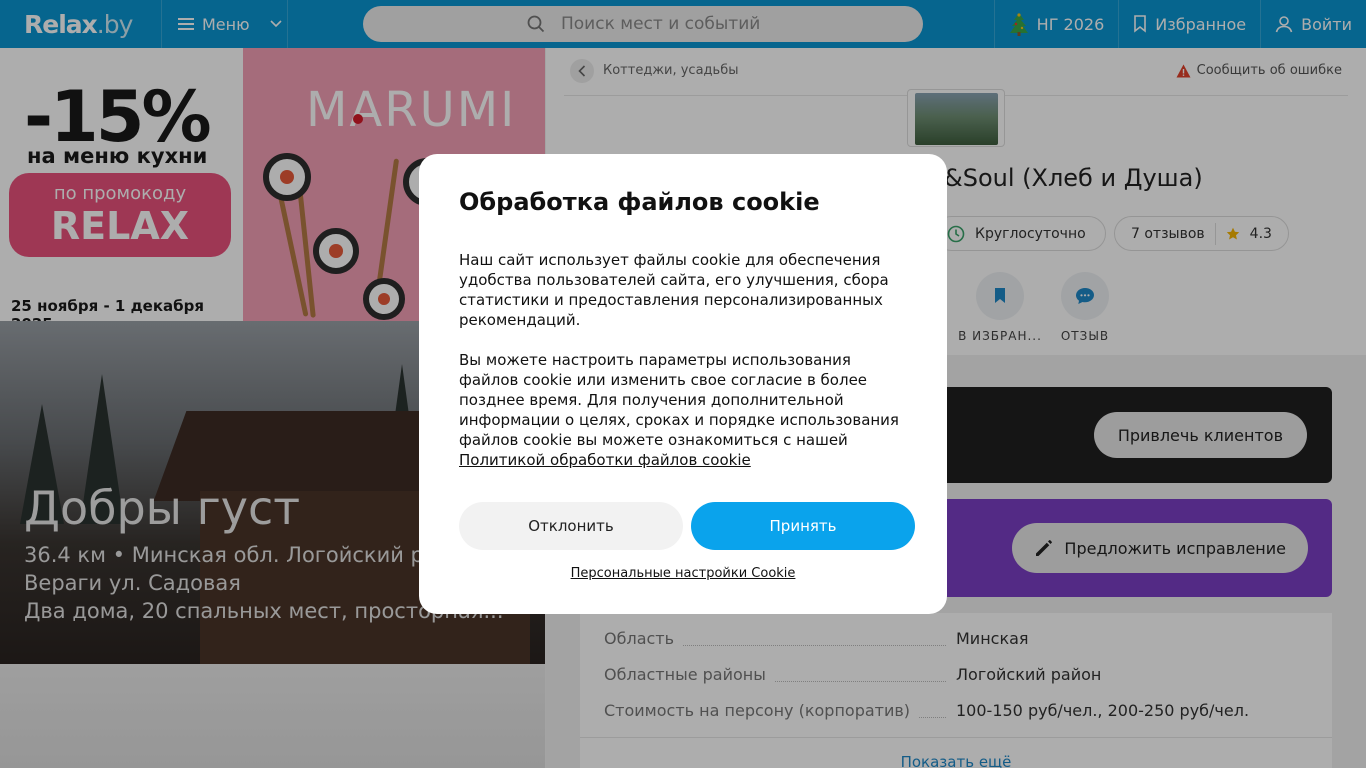  I want to click on accept-label: Принять, so click(803, 526).